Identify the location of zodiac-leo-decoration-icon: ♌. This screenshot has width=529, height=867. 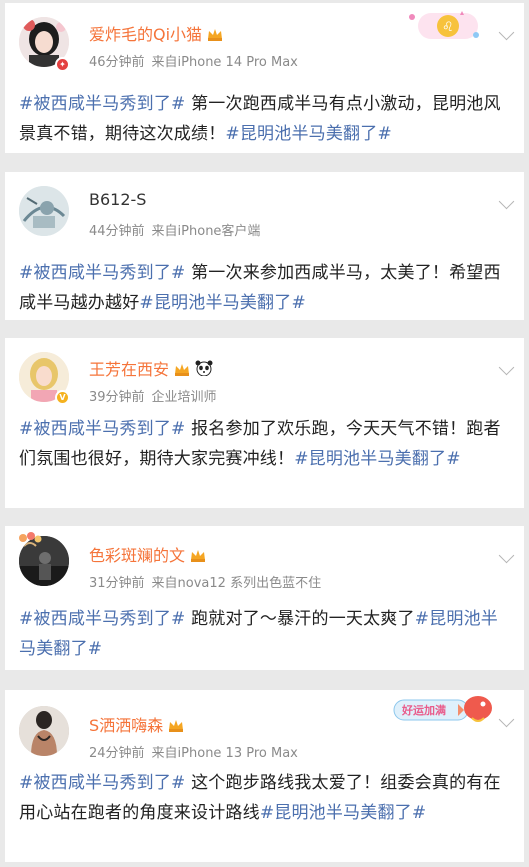
(444, 27).